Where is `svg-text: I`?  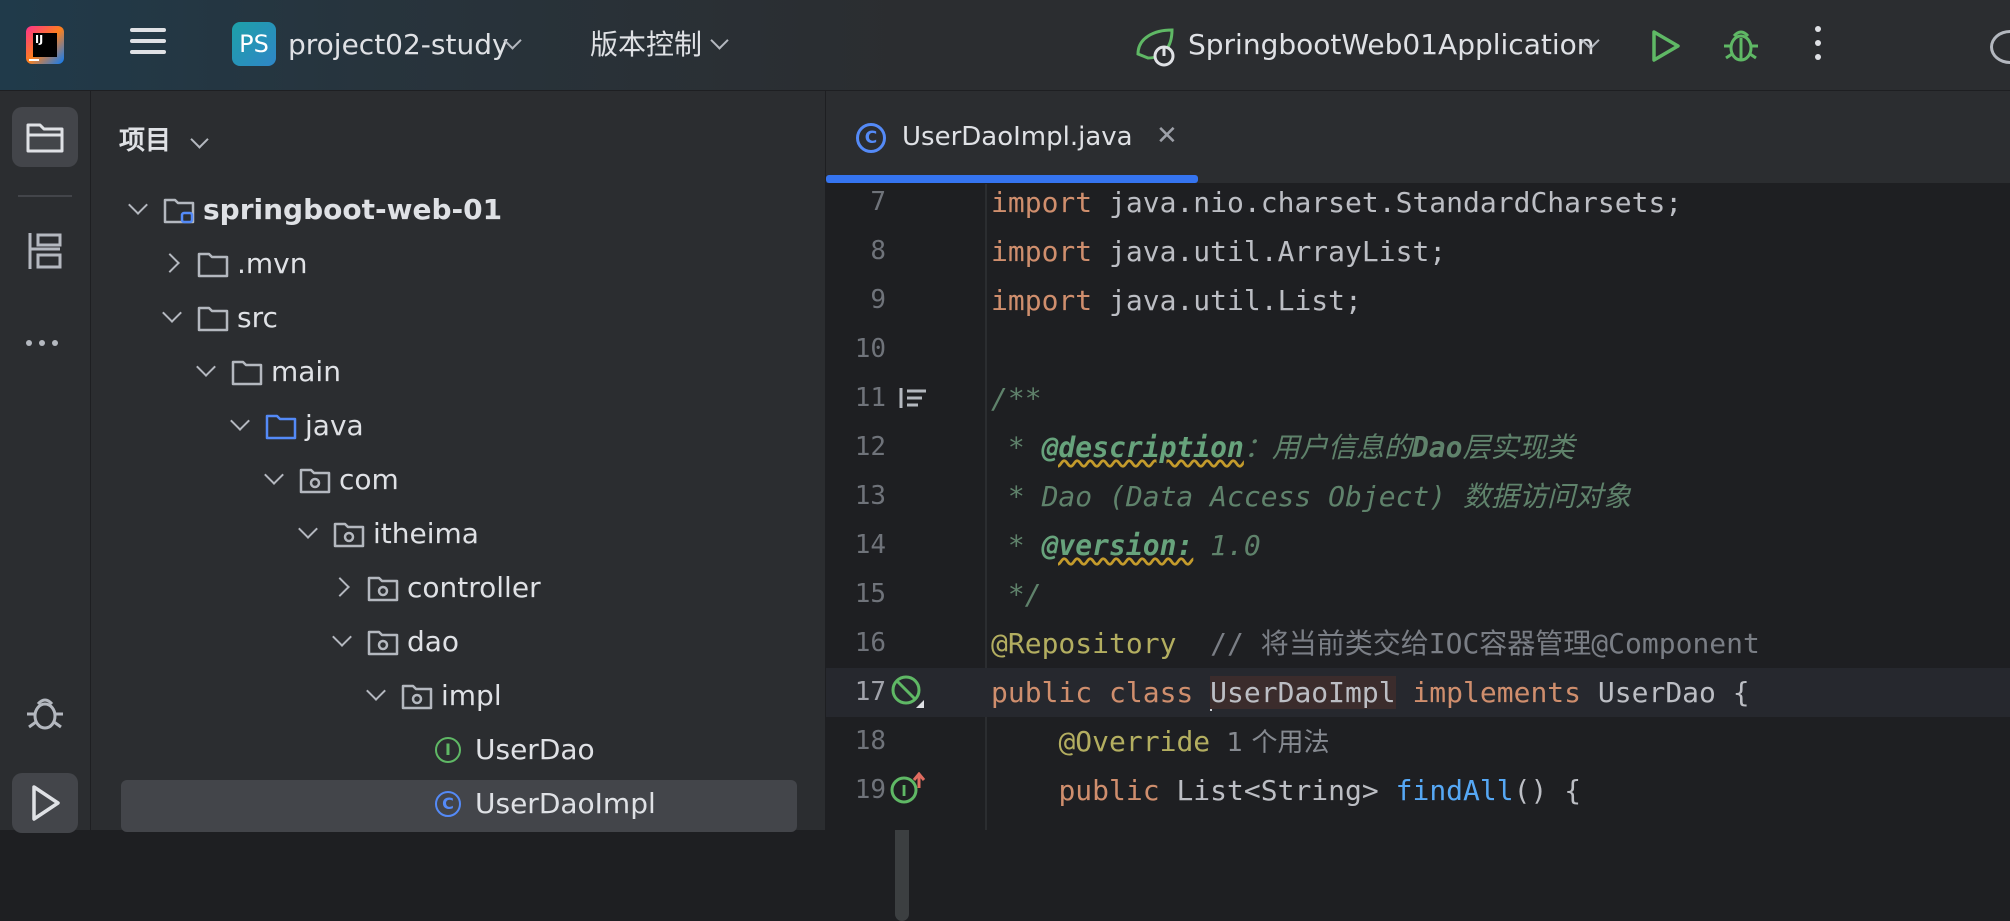
svg-text: I is located at coordinates (904, 791).